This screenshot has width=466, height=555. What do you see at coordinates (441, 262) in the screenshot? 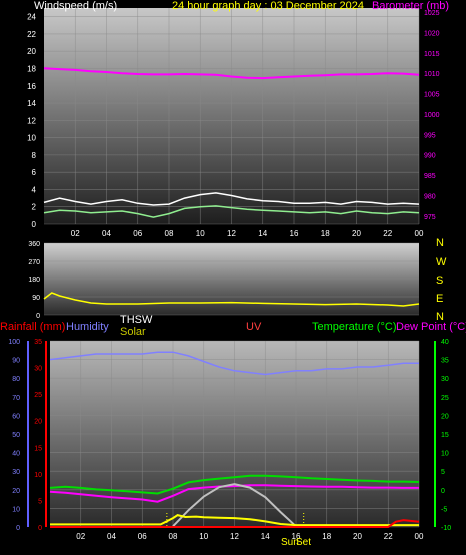
I see `compass-west: W` at bounding box center [441, 262].